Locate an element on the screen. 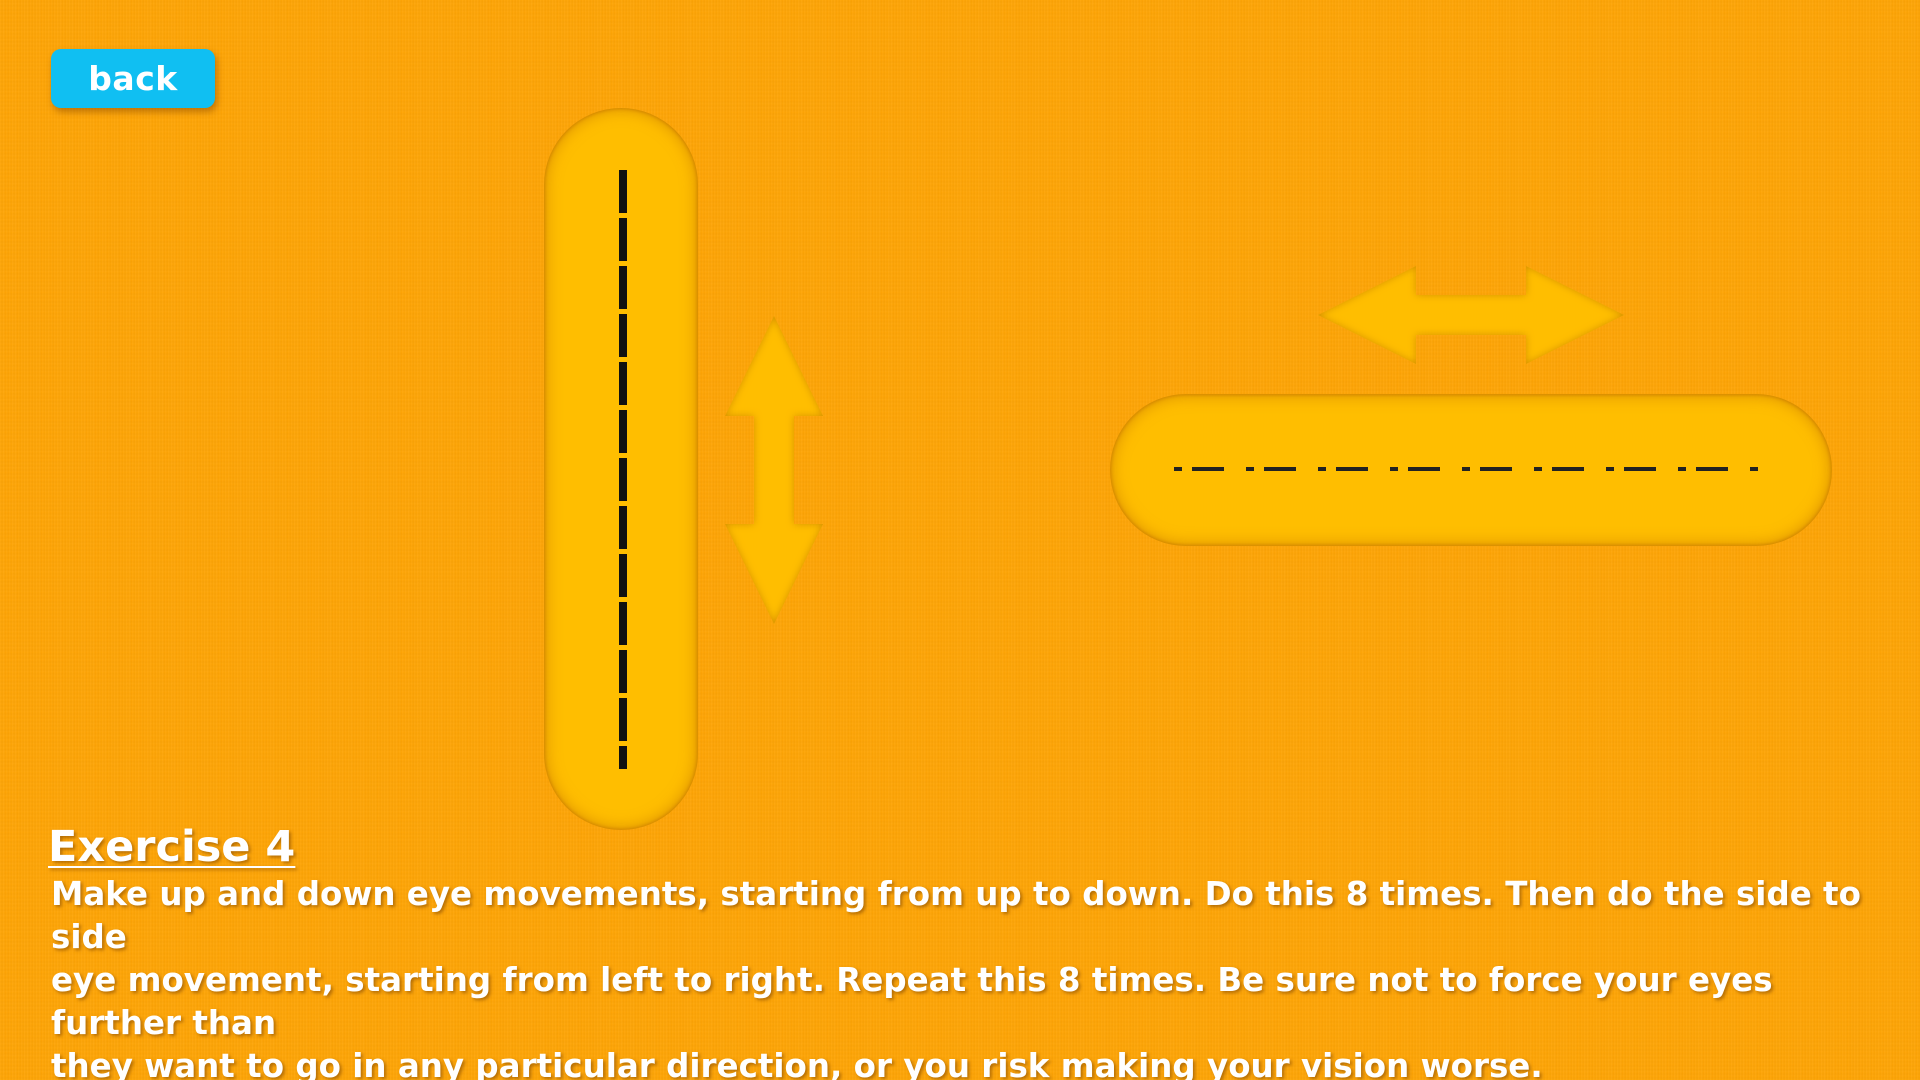 The width and height of the screenshot is (1920, 1080). up-down-arrow-icon is located at coordinates (774, 470).